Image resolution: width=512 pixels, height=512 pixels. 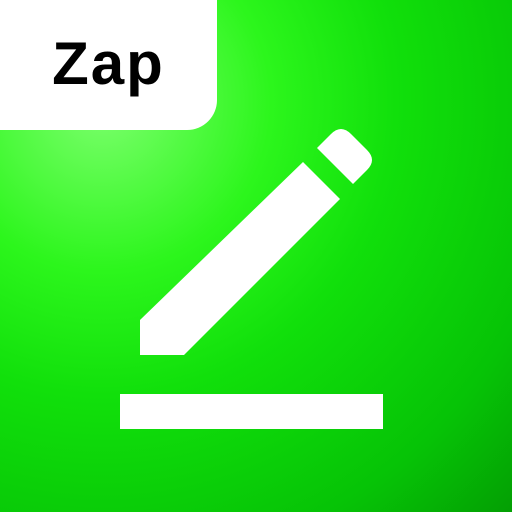 I want to click on pencil-eraser, so click(x=344, y=156).